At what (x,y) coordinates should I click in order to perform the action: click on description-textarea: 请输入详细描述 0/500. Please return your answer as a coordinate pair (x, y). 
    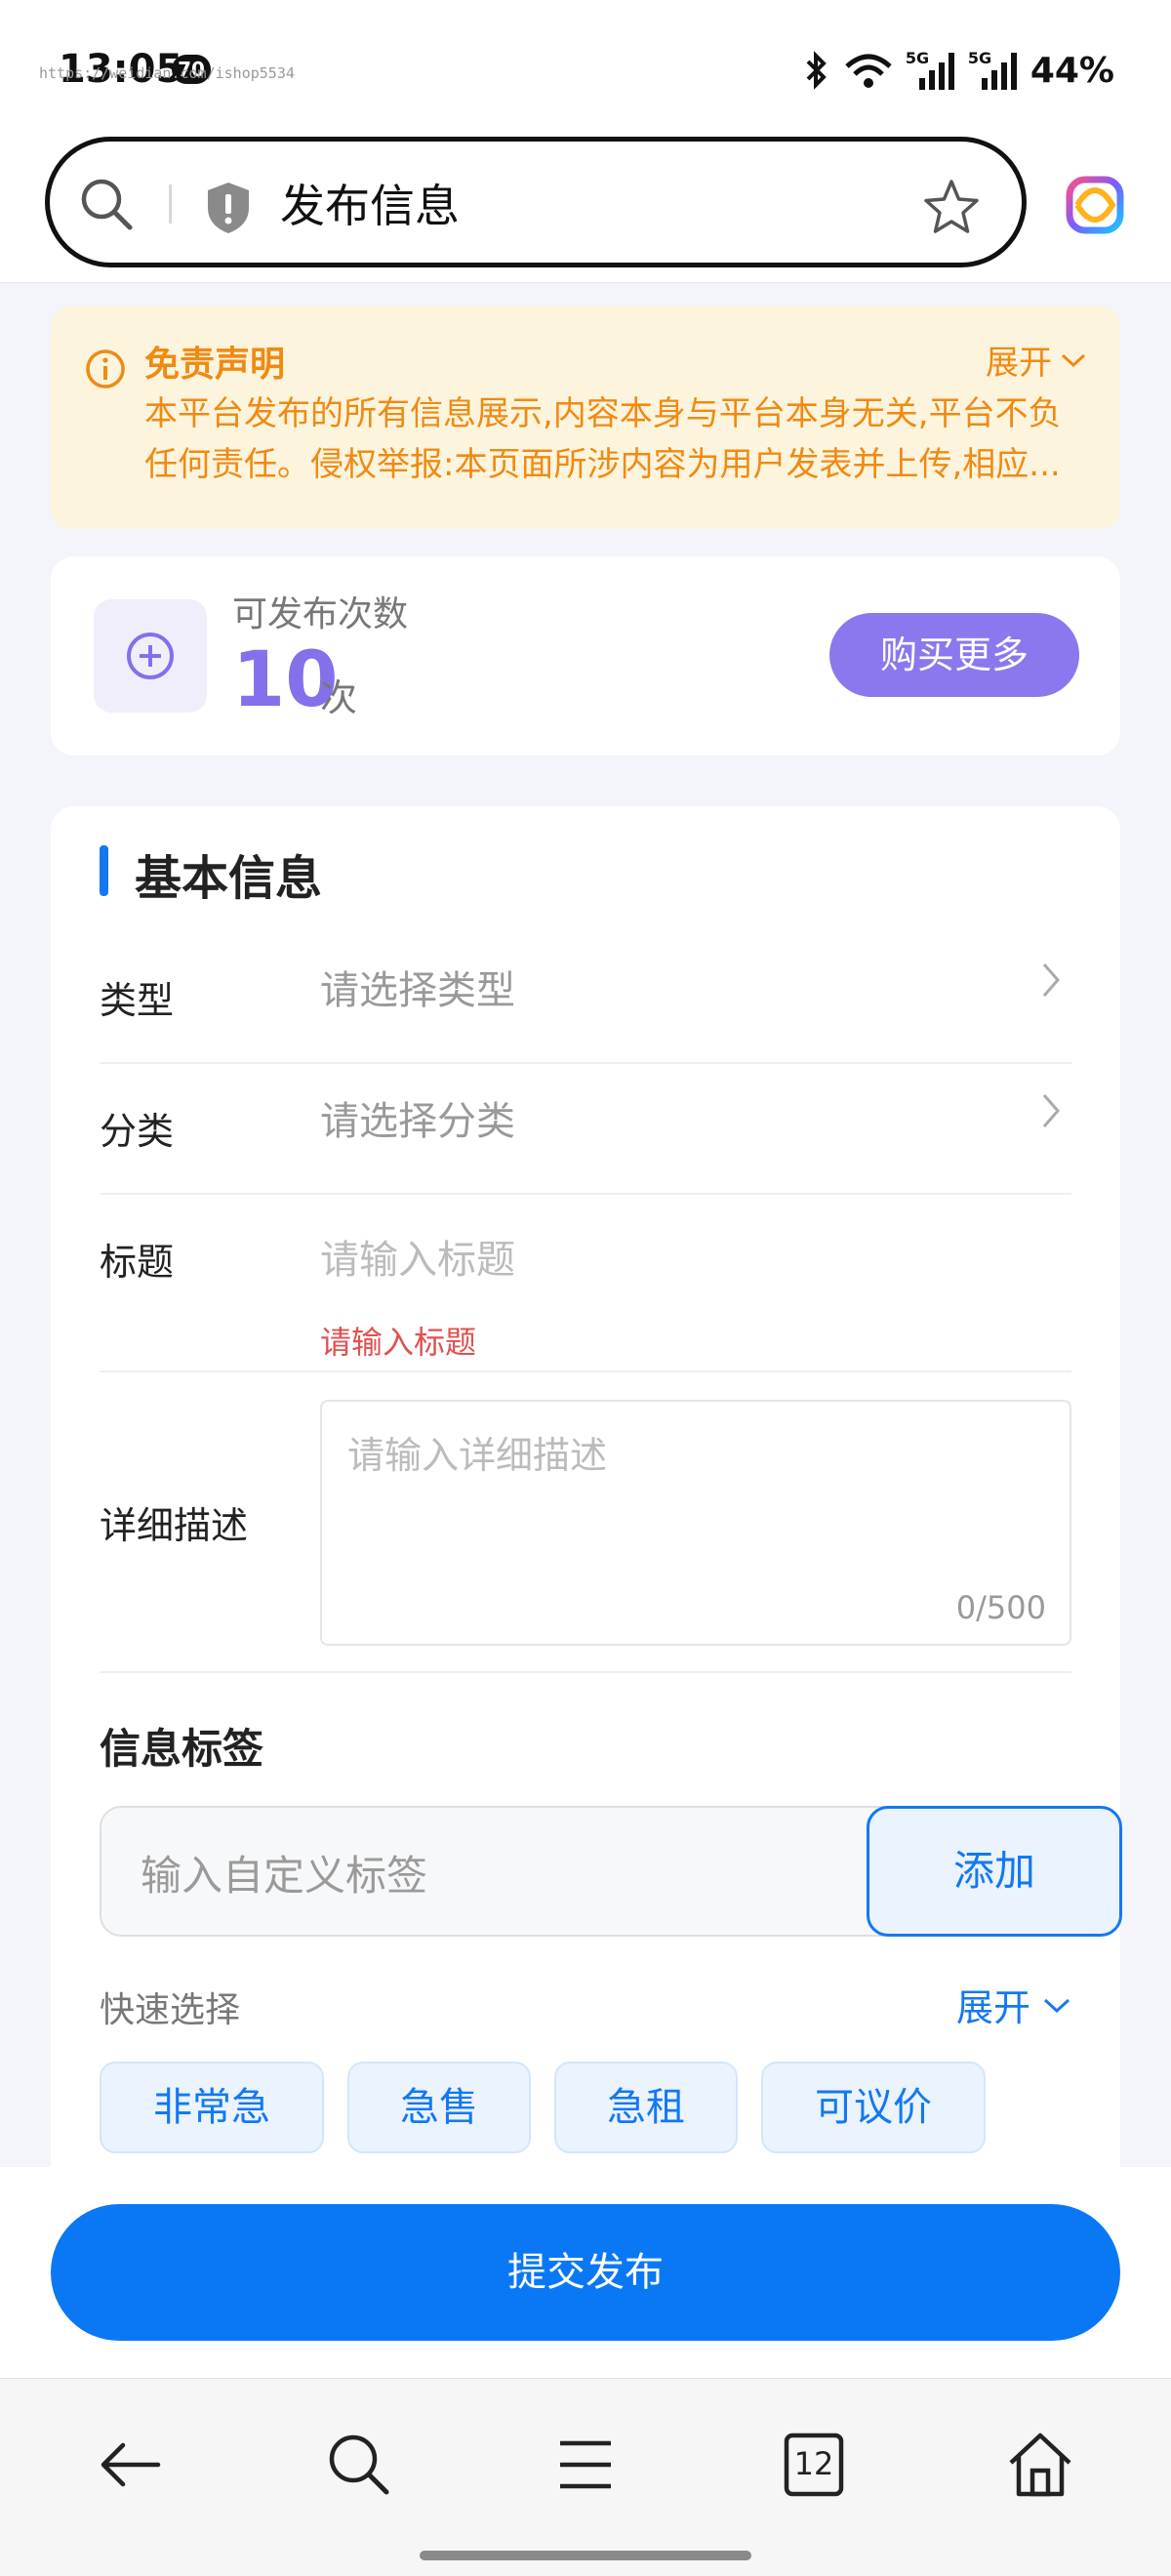
    Looking at the image, I should click on (695, 1523).